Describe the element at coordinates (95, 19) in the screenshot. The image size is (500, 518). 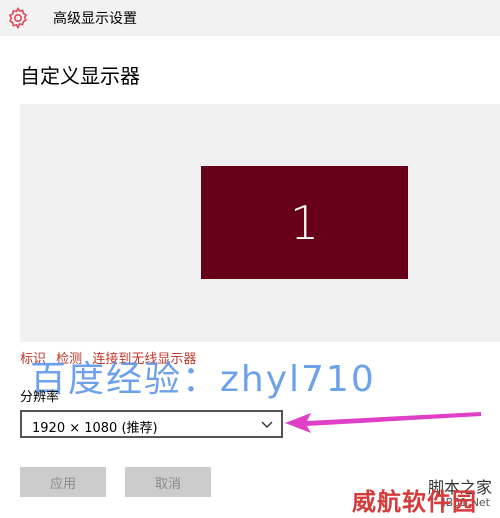
I see `window-title: 高级显示设置` at that location.